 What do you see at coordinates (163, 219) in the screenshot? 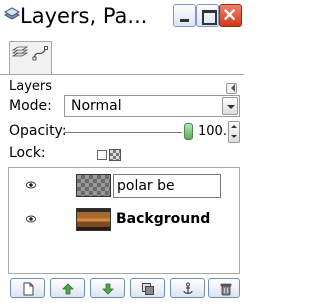
I see `layer-name: Background` at bounding box center [163, 219].